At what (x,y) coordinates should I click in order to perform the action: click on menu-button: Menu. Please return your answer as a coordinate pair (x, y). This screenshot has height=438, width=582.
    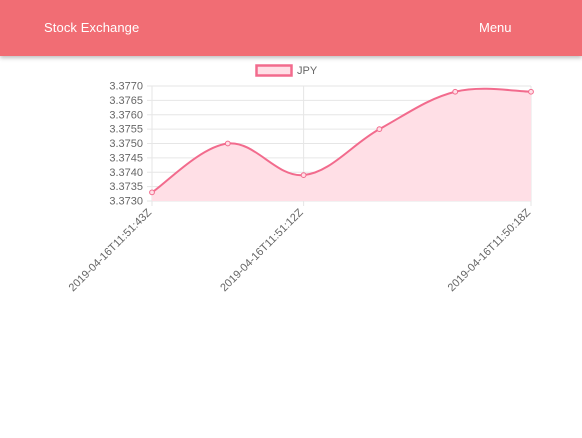
    Looking at the image, I should click on (495, 28).